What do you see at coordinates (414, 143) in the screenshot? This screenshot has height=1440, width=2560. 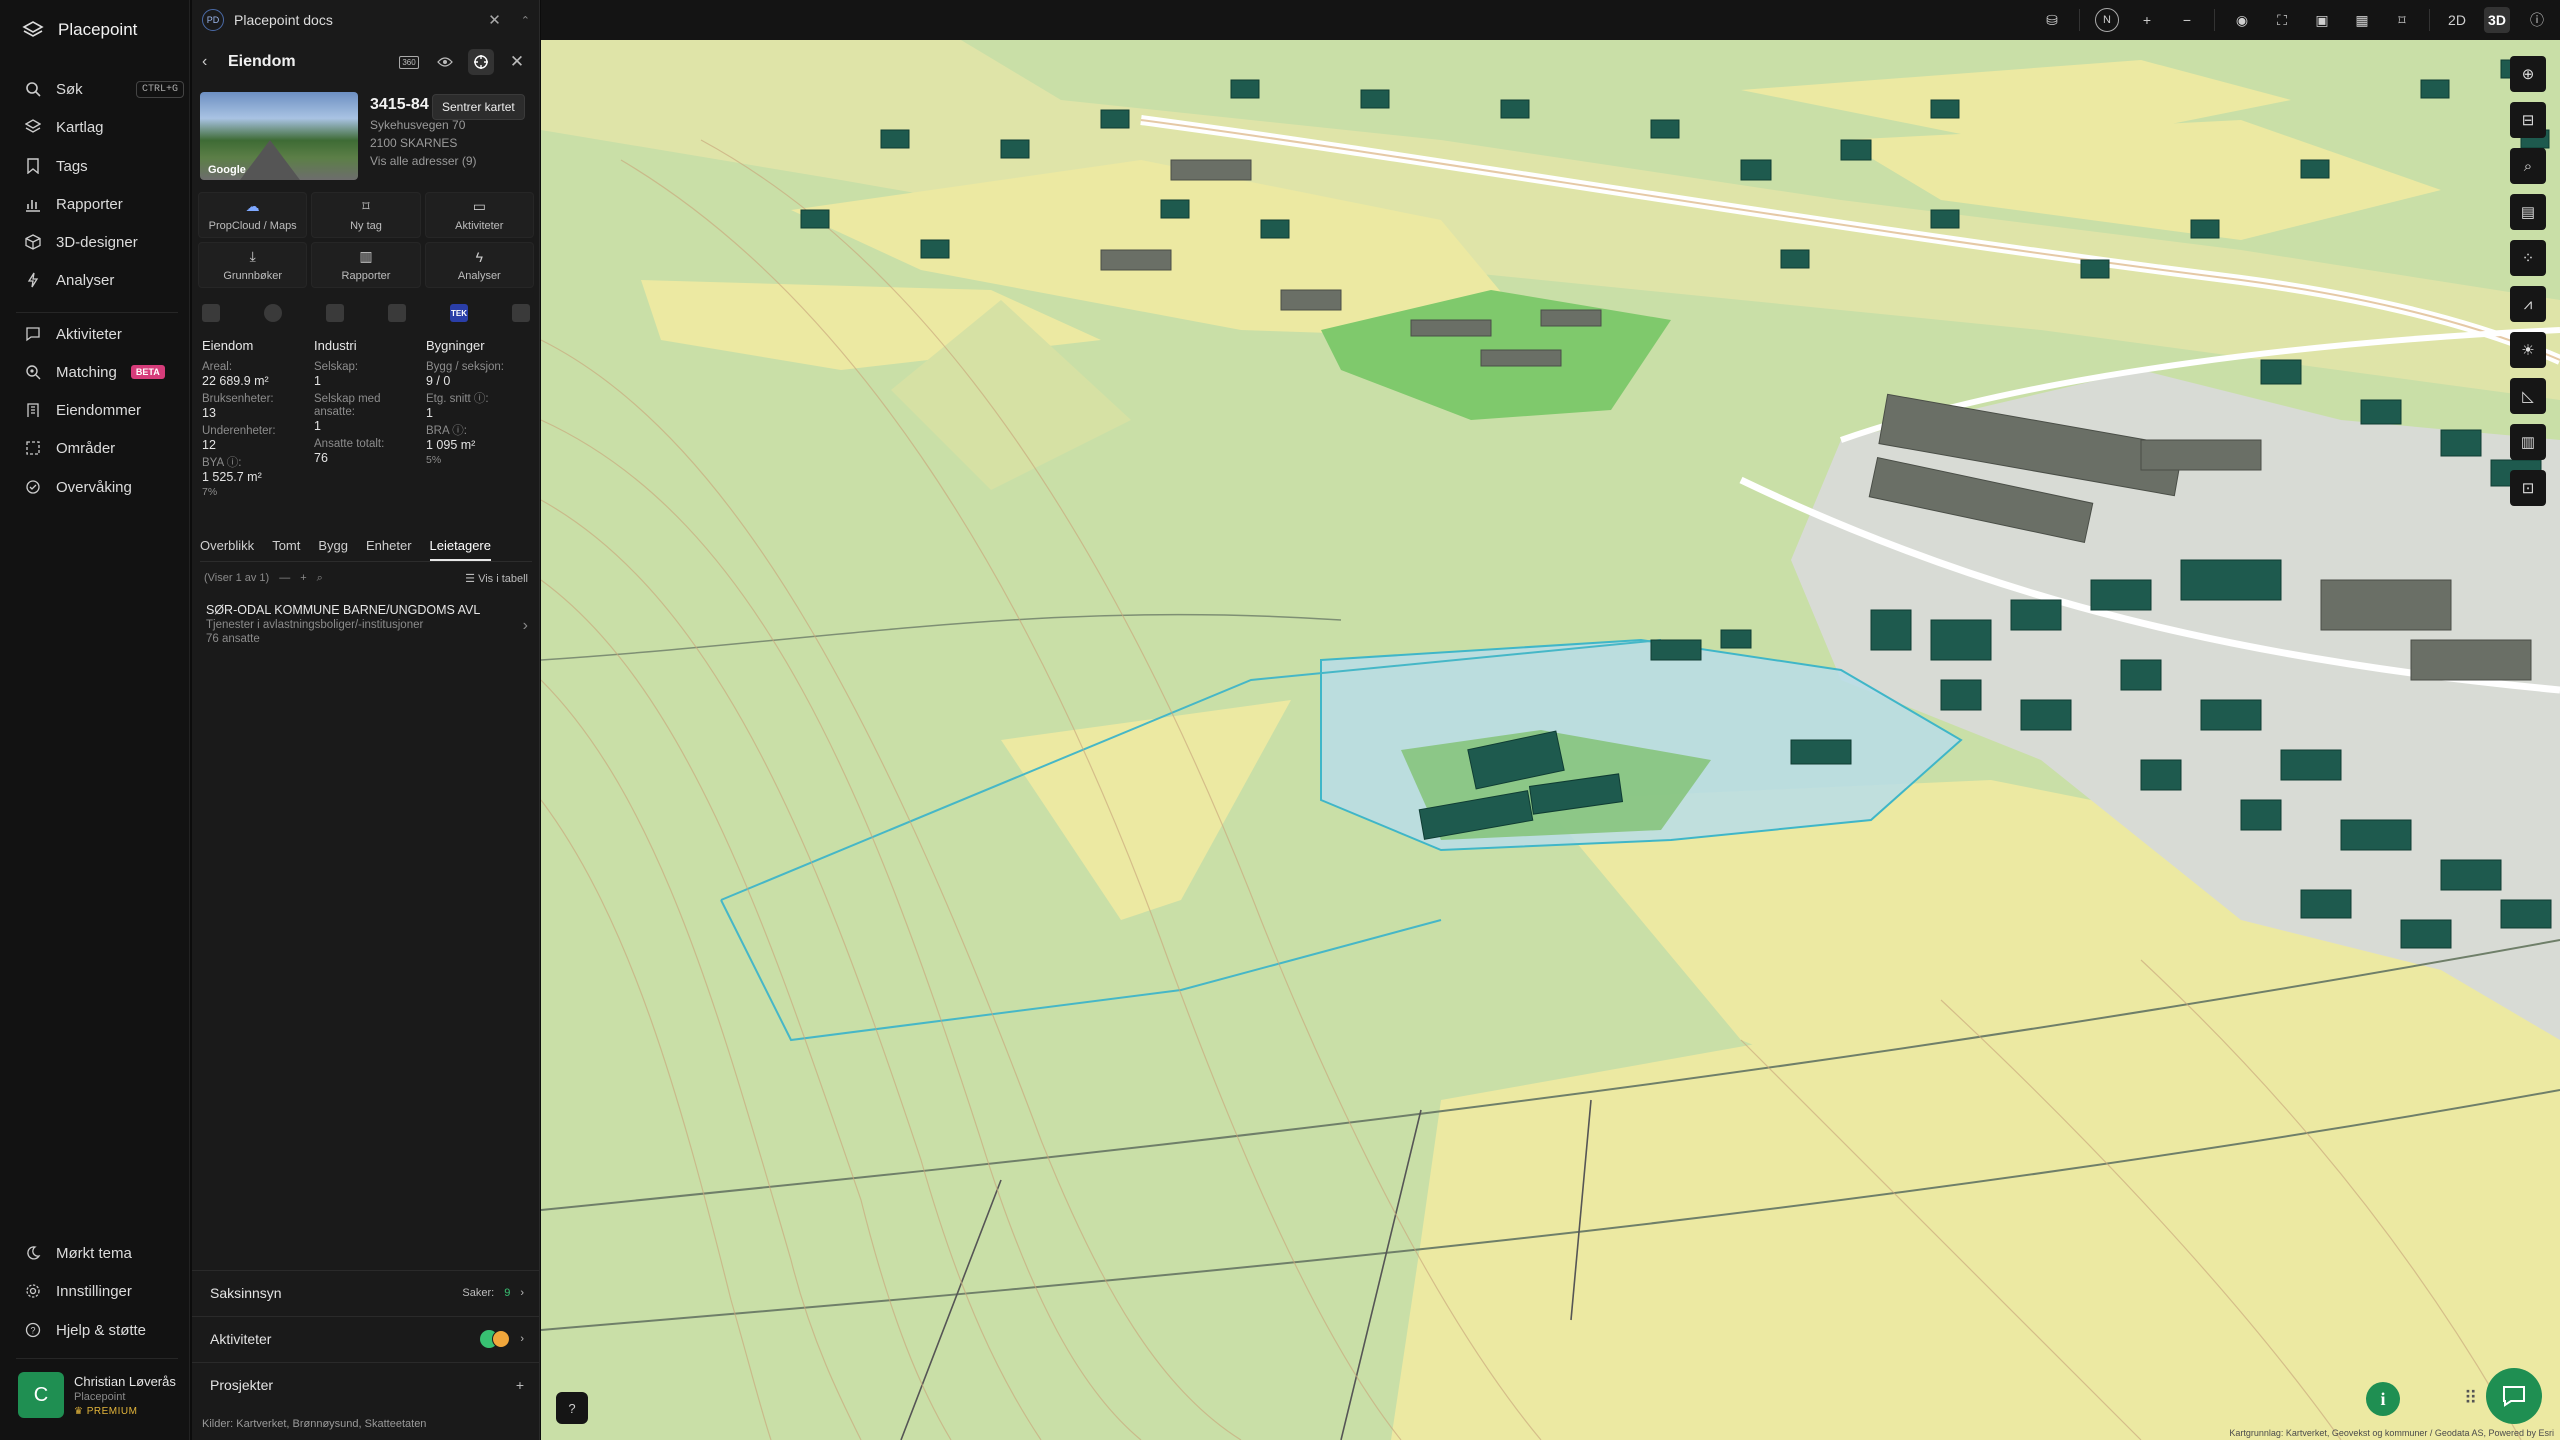 I see `property-city: 2100 SKARNES` at bounding box center [414, 143].